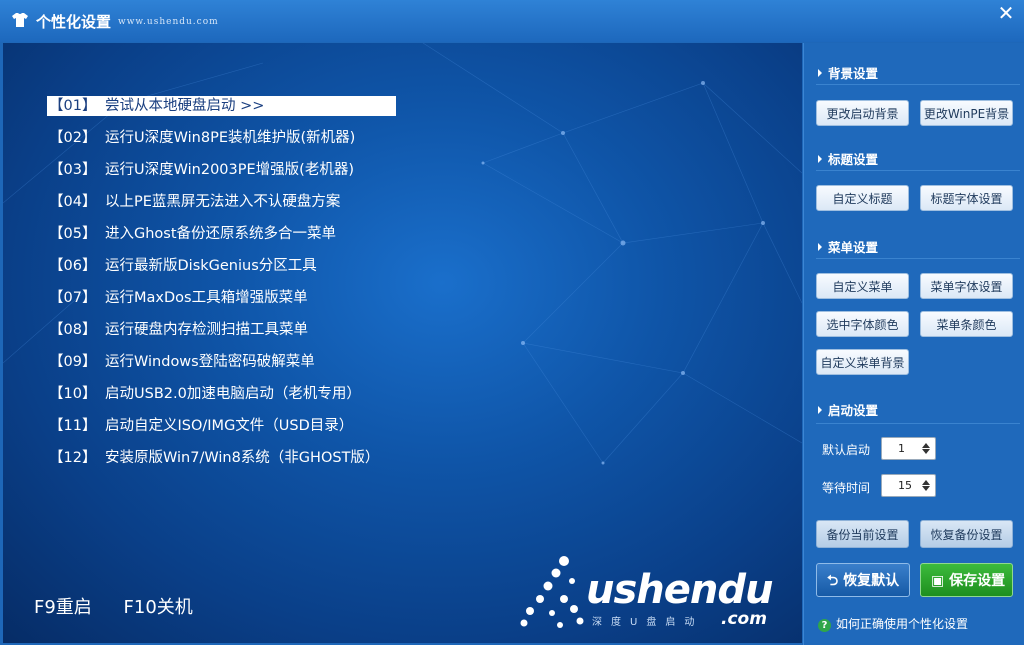 Image resolution: width=1024 pixels, height=645 pixels. I want to click on menu-item: 【12】 安装原版Win7/Win8系统（非GHOST版）, so click(221, 464).